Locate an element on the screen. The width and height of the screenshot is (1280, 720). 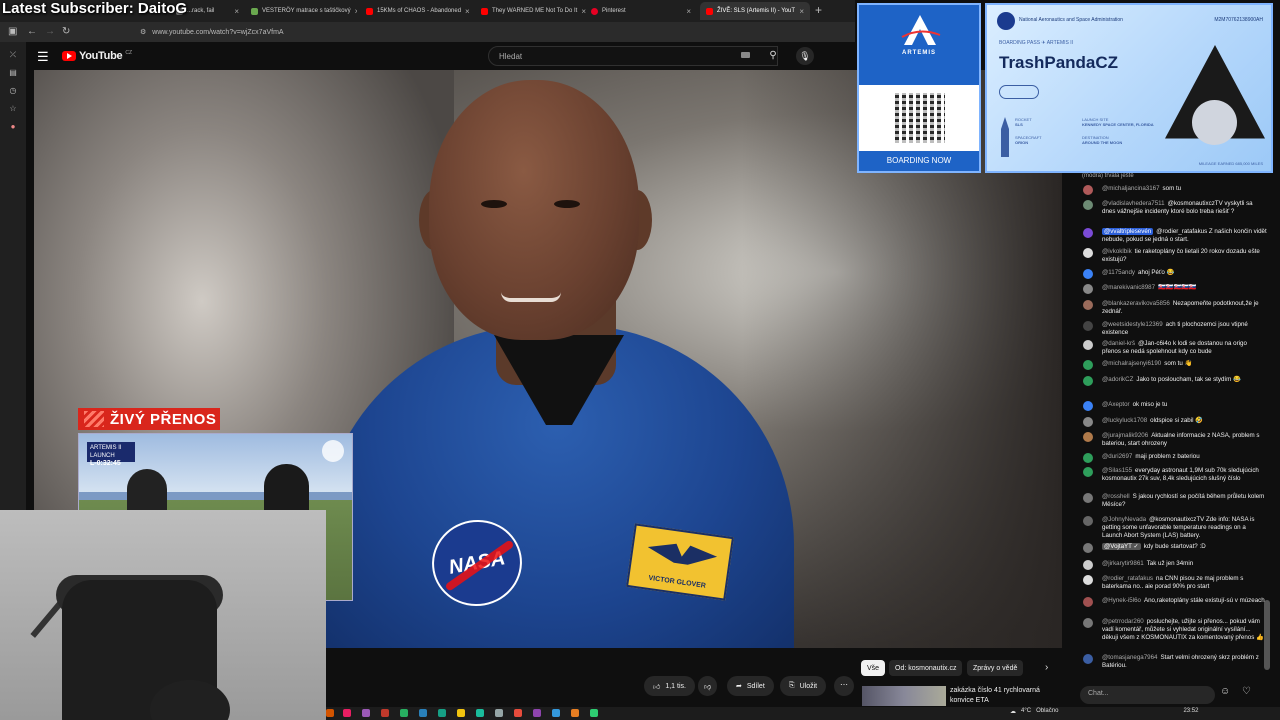
save-button: ⎘ Uložit is located at coordinates (803, 686).